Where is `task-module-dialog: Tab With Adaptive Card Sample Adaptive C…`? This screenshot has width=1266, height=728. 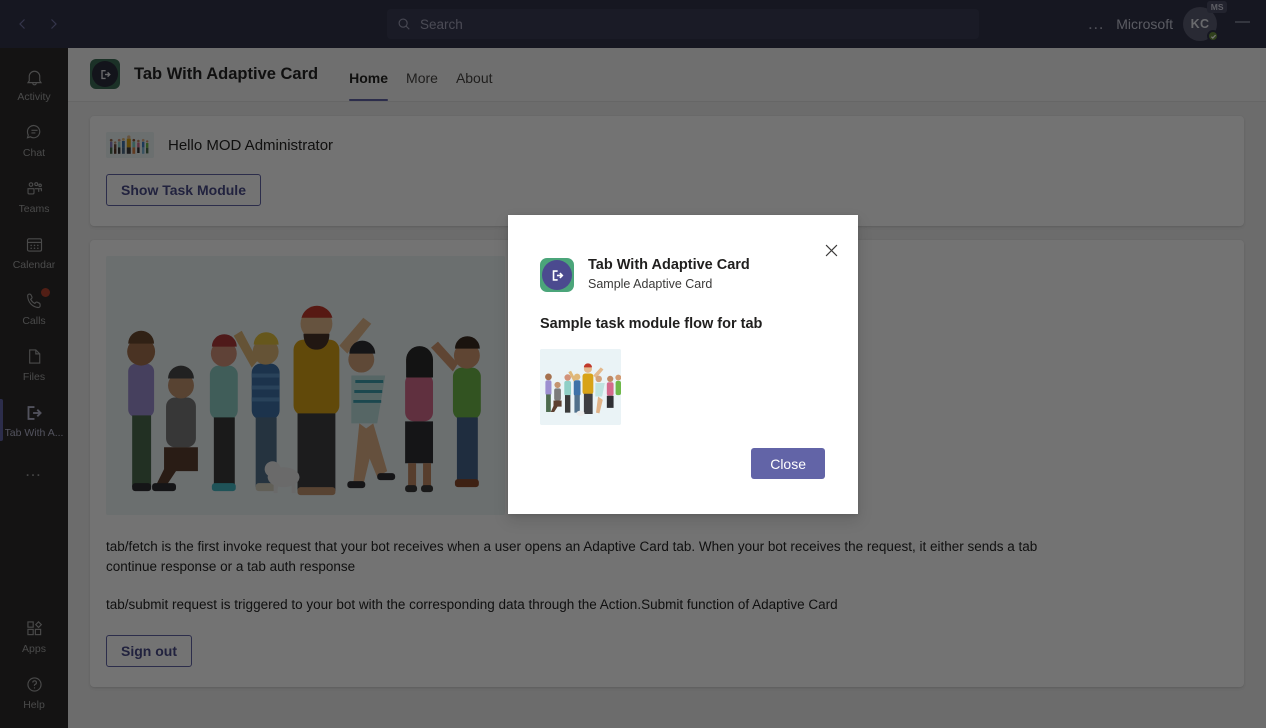
task-module-dialog: Tab With Adaptive Card Sample Adaptive C… is located at coordinates (683, 364).